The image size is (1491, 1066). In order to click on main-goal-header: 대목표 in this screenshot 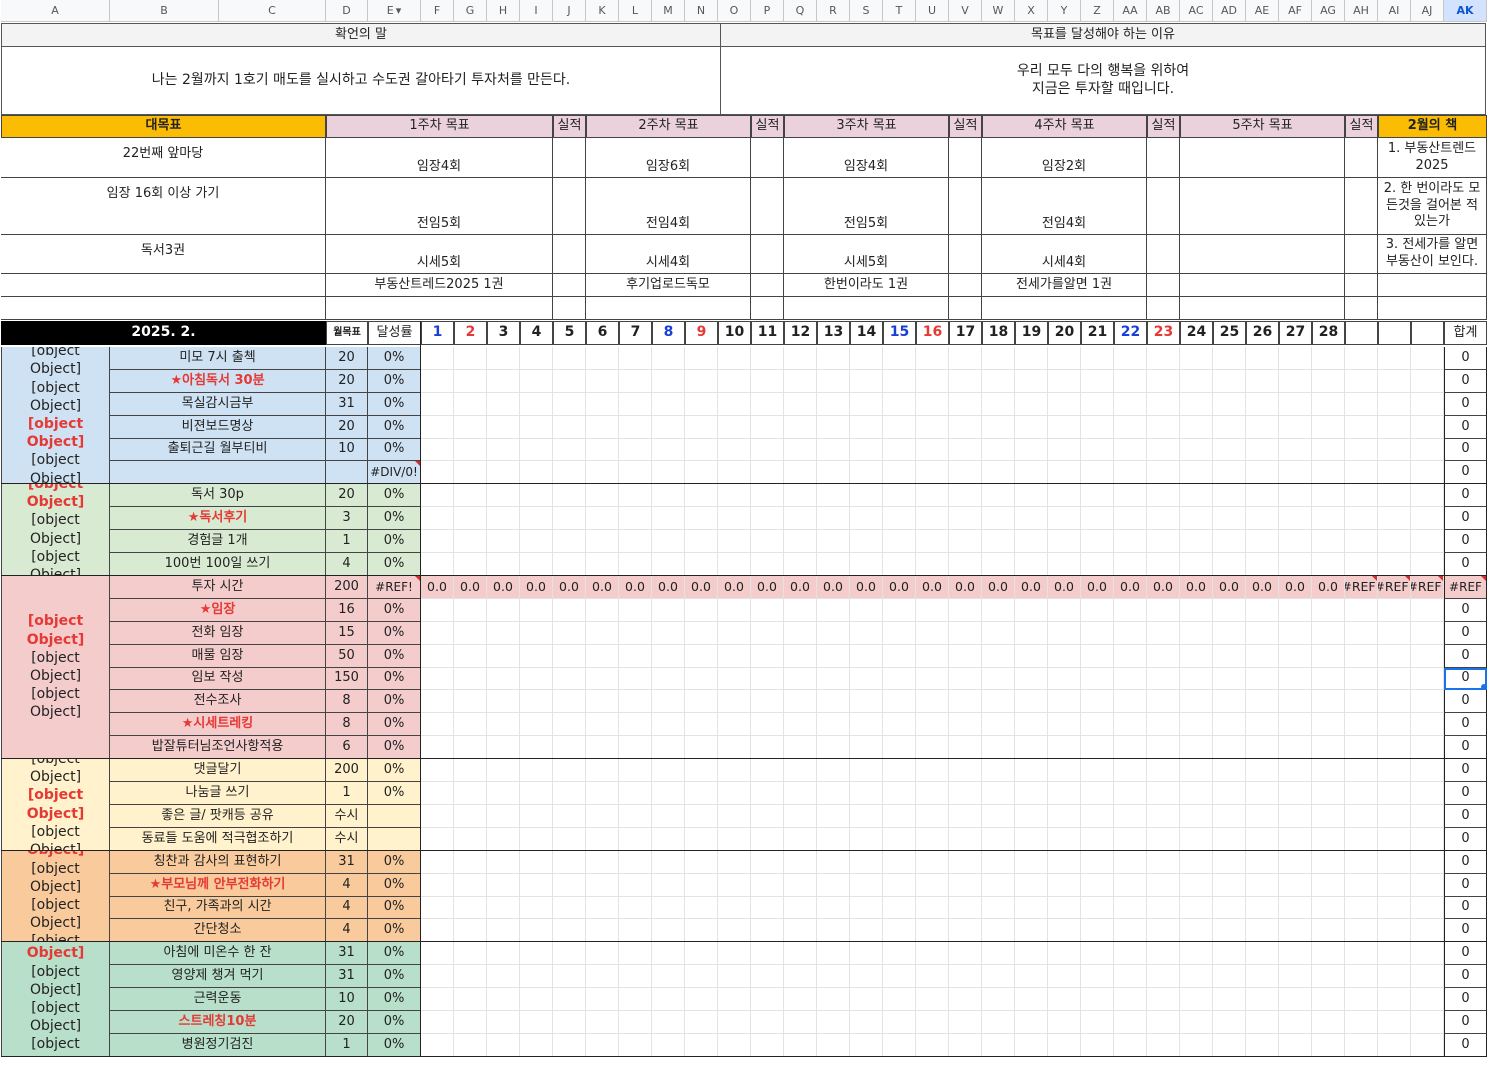, I will do `click(163, 126)`.